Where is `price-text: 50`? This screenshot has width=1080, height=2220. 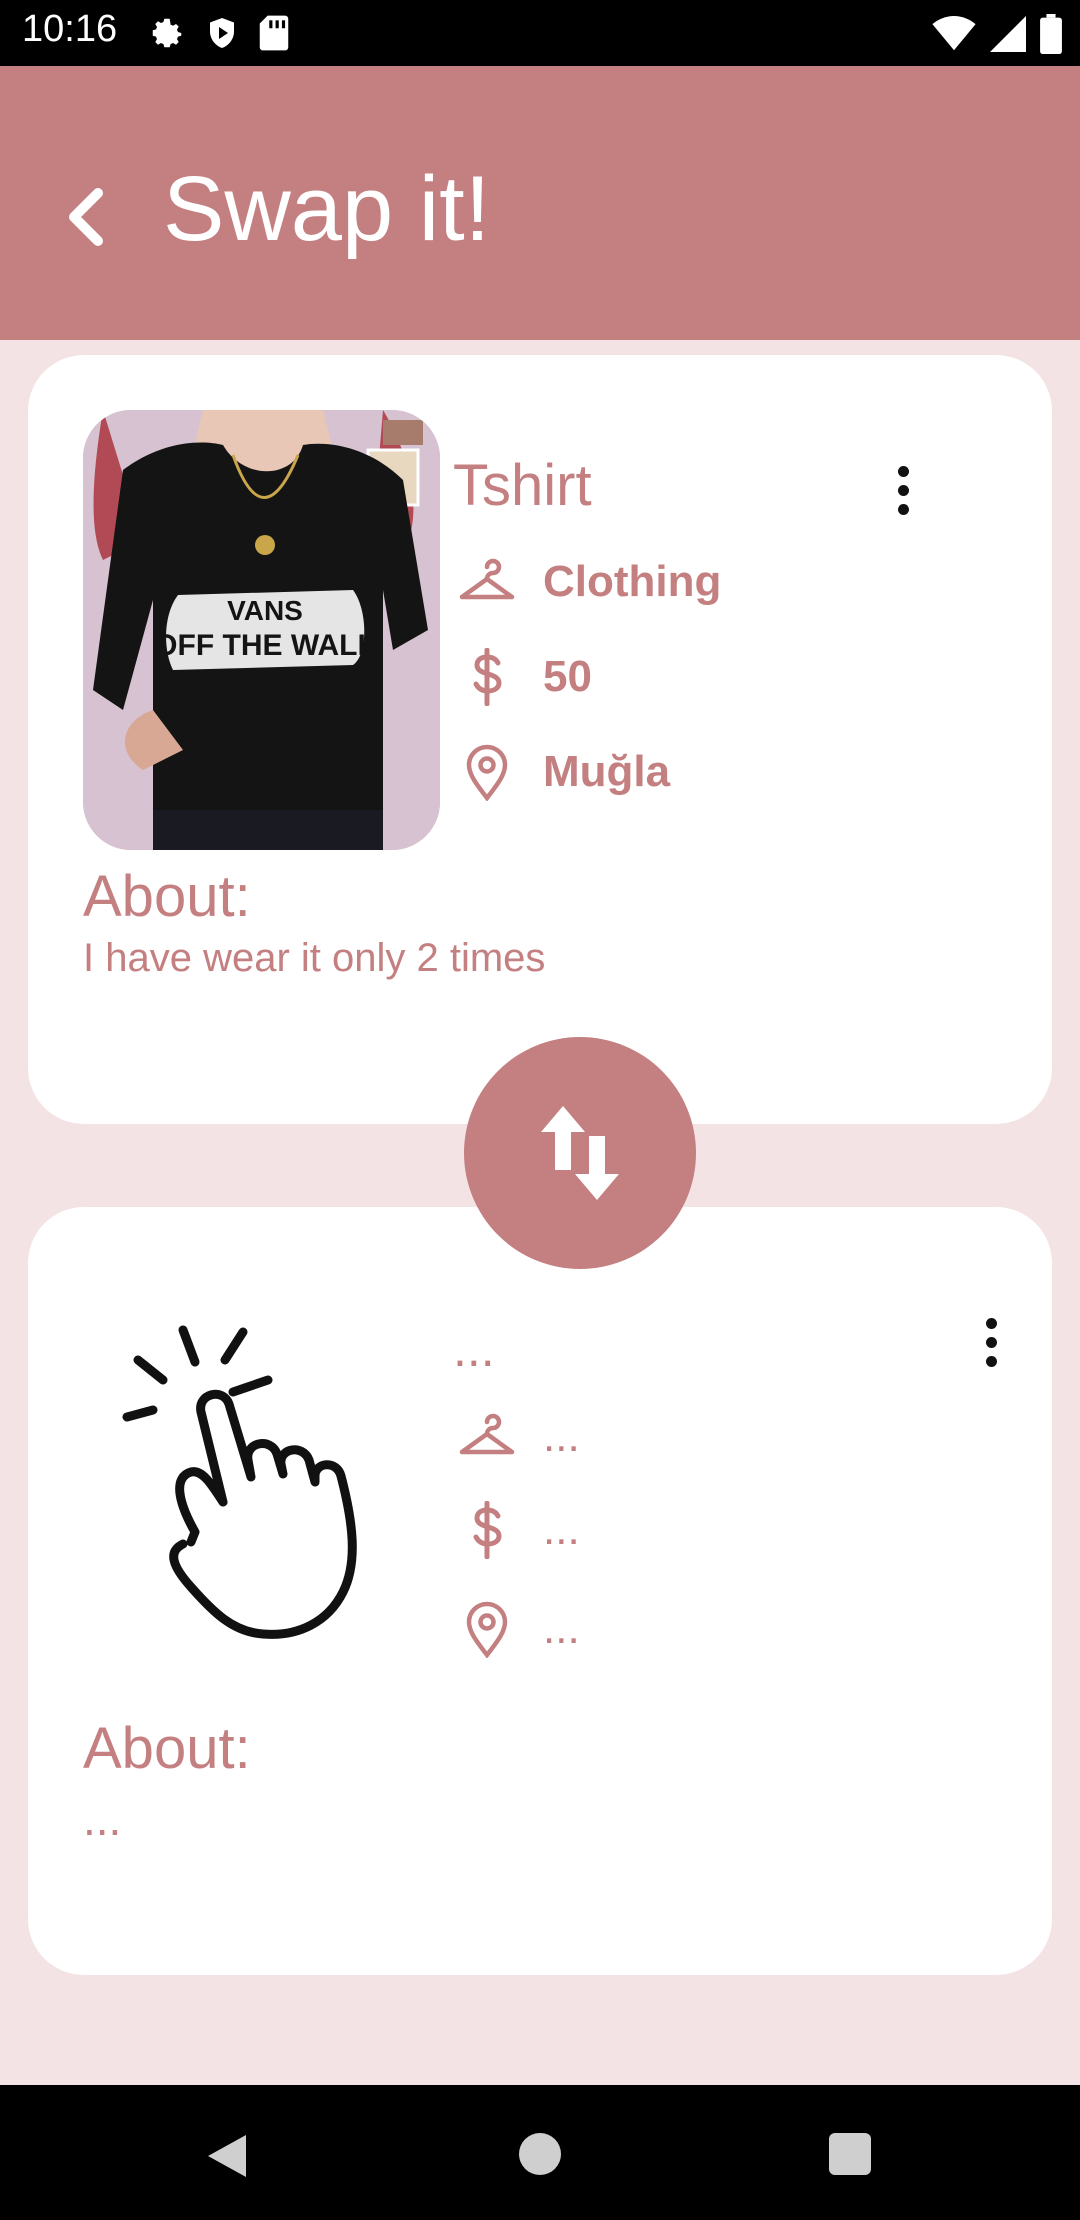
price-text: 50 is located at coordinates (567, 676).